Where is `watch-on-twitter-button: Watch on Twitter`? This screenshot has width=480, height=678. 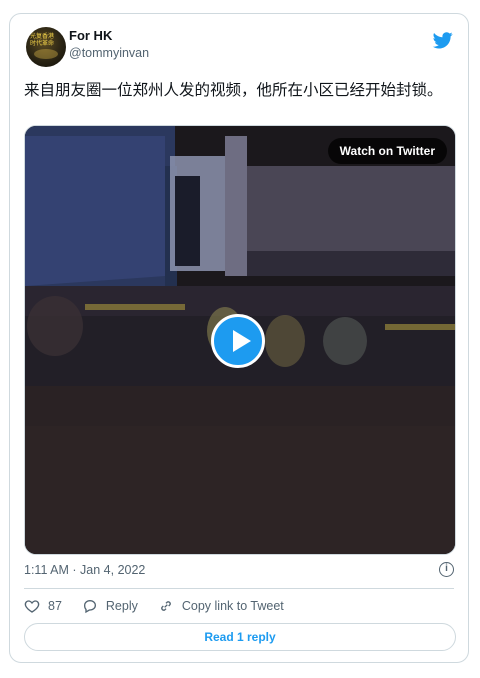 watch-on-twitter-button: Watch on Twitter is located at coordinates (387, 151).